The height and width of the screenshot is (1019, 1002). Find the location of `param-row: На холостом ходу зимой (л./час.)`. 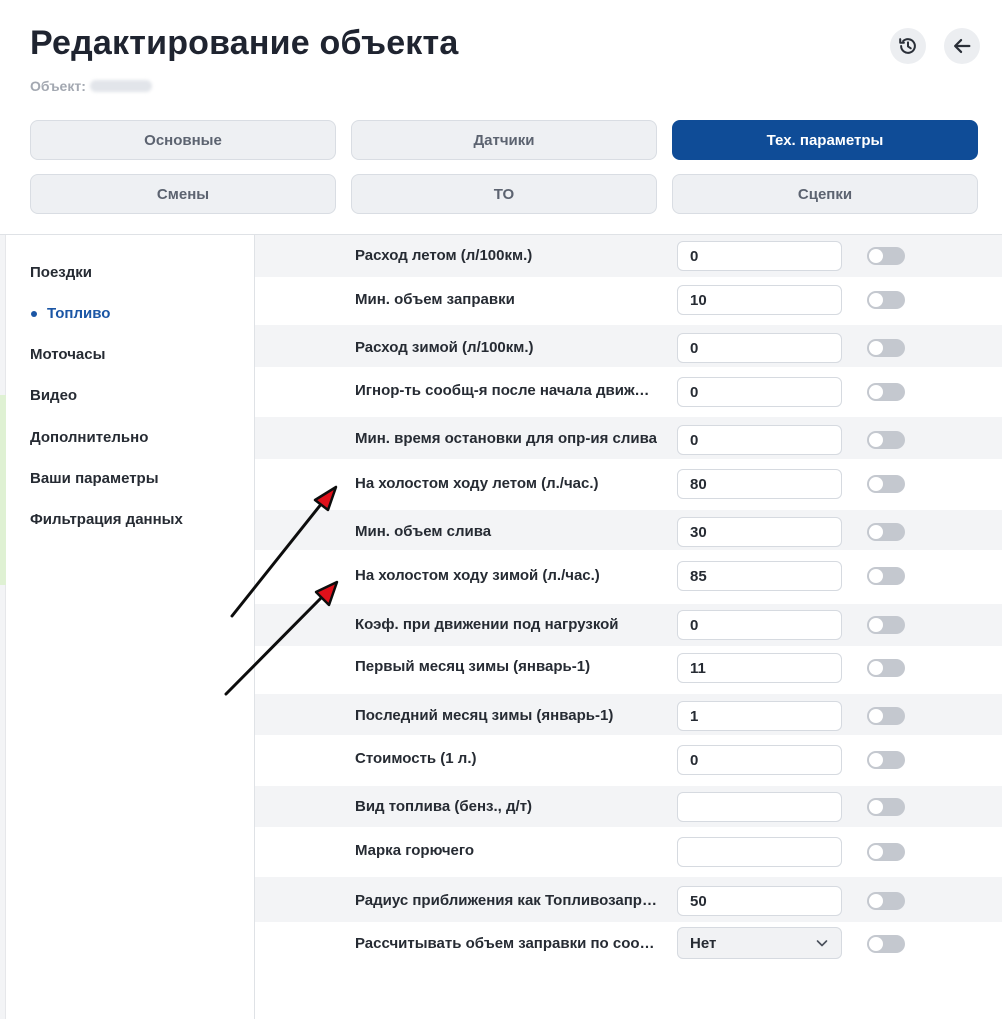

param-row: На холостом ходу зимой (л./час.) is located at coordinates (628, 577).